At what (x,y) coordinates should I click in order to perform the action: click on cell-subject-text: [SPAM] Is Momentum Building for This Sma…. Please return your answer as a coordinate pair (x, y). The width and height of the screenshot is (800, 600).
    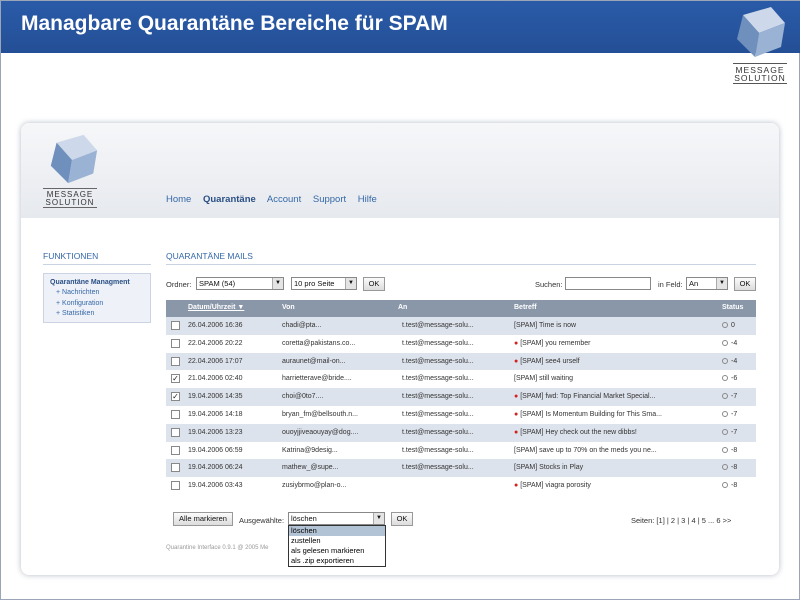
    Looking at the image, I should click on (591, 414).